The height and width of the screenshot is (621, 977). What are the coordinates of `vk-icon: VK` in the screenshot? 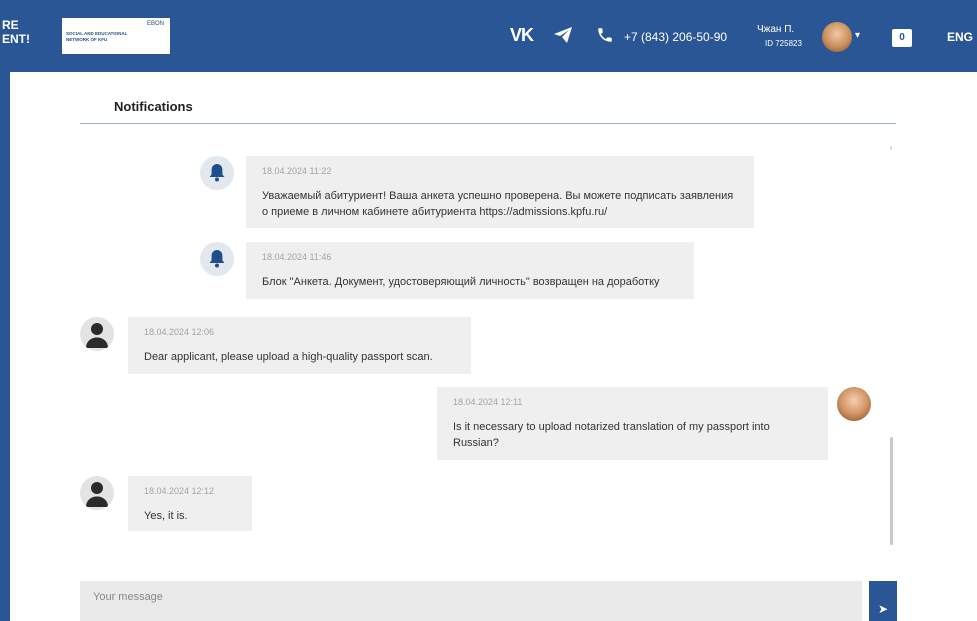 It's located at (522, 35).